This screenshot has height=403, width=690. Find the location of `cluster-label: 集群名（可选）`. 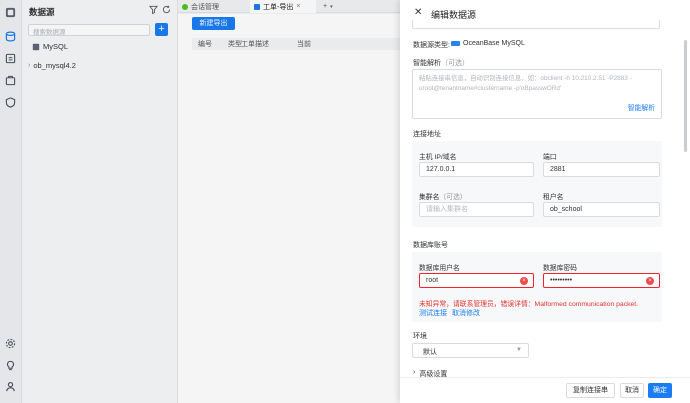

cluster-label: 集群名（可选） is located at coordinates (443, 197).